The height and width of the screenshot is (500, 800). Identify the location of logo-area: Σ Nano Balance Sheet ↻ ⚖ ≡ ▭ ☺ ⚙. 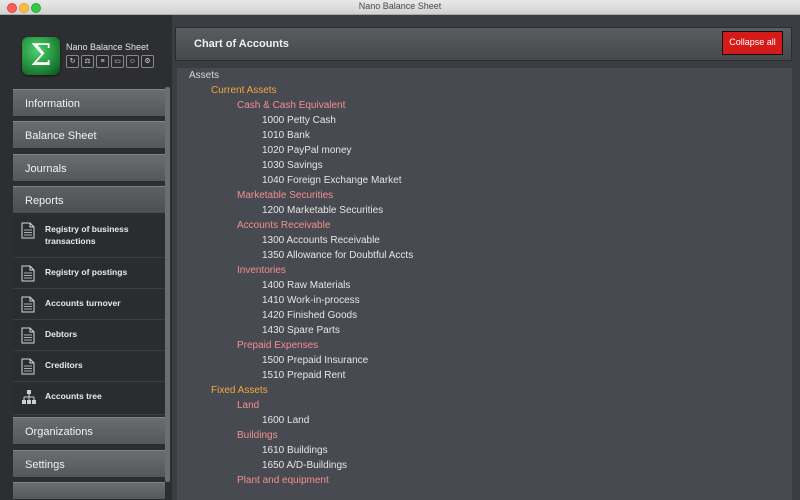
(86, 51).